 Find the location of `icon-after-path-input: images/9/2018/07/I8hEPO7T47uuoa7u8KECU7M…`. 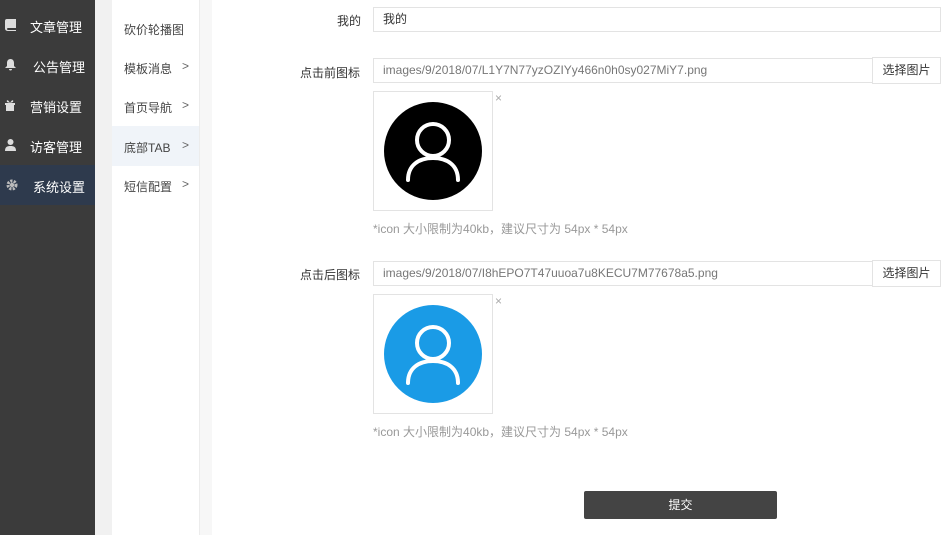

icon-after-path-input: images/9/2018/07/I8hEPO7T47uuoa7u8KECU7M… is located at coordinates (623, 273).